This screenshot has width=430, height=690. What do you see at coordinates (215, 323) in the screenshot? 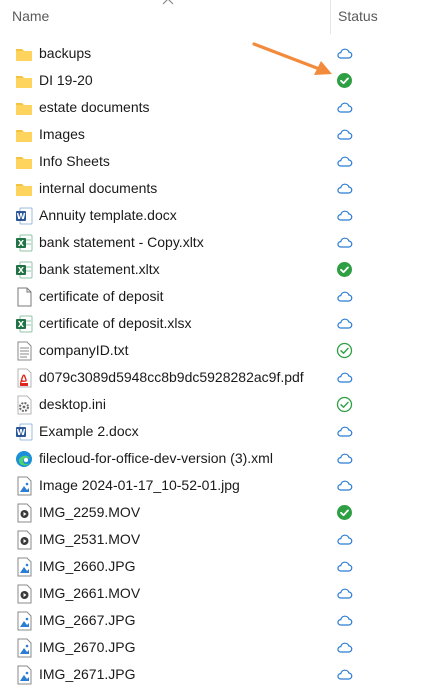
I see `file-row: Xcertificate of deposit.xlsx` at bounding box center [215, 323].